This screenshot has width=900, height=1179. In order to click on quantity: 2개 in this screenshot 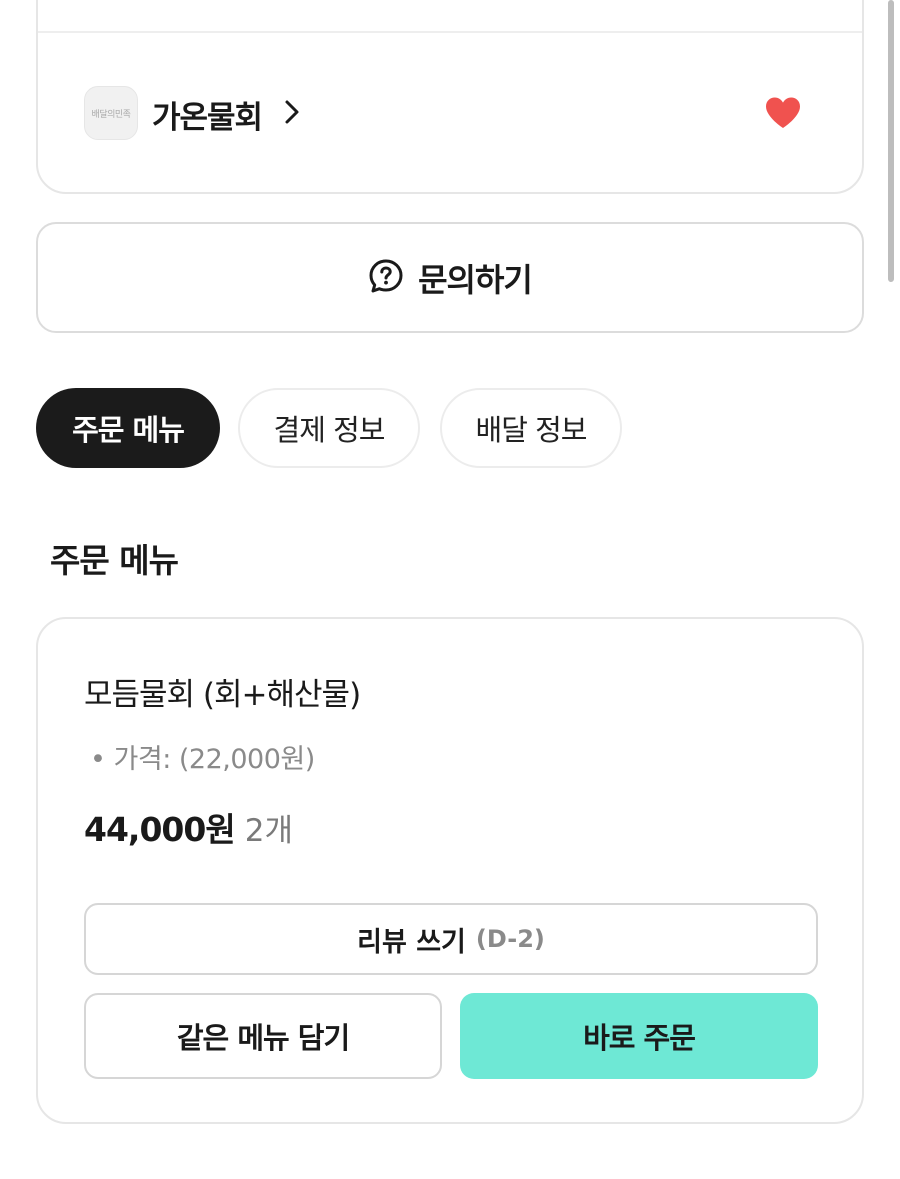, I will do `click(268, 831)`.